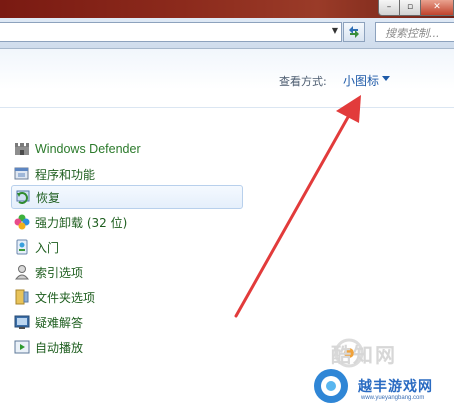  What do you see at coordinates (128, 297) in the screenshot?
I see `item-folder-options: 文件夹选项` at bounding box center [128, 297].